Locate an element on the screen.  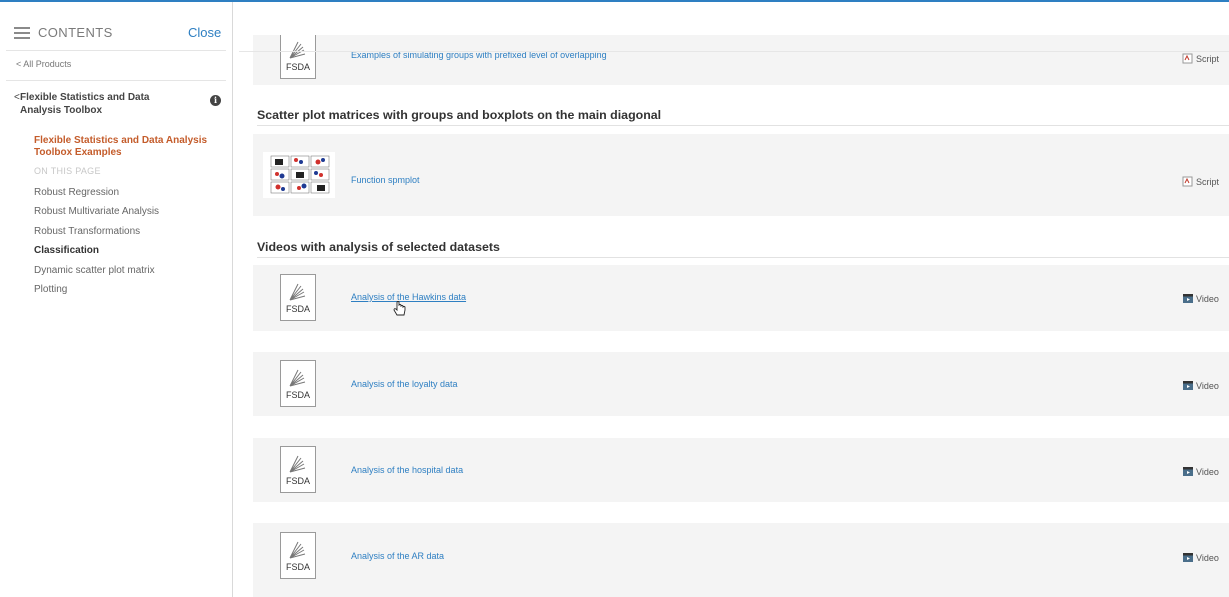
toc-item-classification: Classification is located at coordinates (96, 250).